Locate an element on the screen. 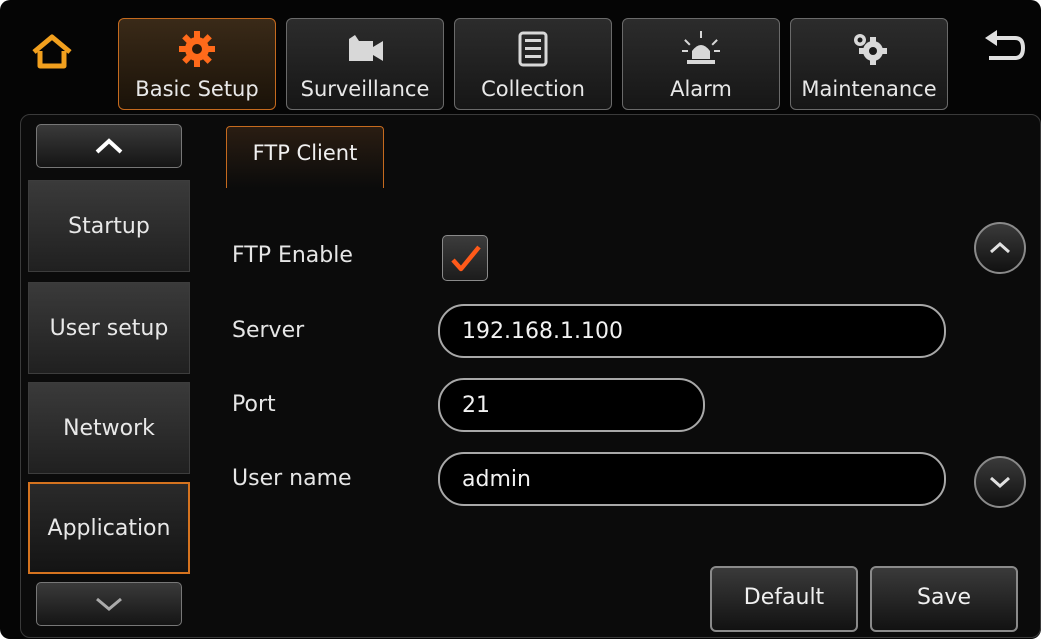  tab-label: Surveillance is located at coordinates (365, 89).